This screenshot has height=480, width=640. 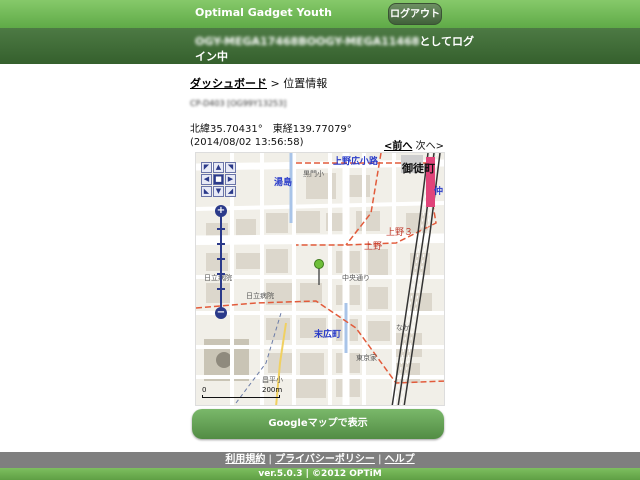 What do you see at coordinates (247, 142) in the screenshot?
I see `location-timestamp: (2014/08/02 13:56:58)` at bounding box center [247, 142].